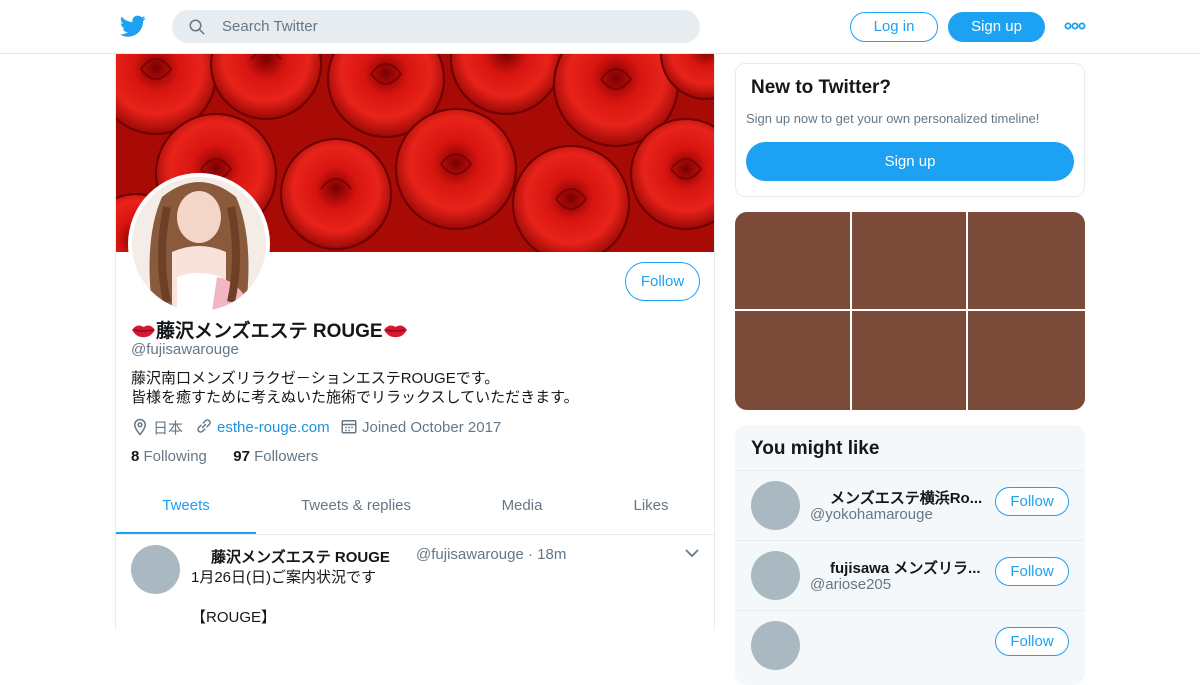  Describe the element at coordinates (286, 456) in the screenshot. I see `followers-label: Followers` at that location.